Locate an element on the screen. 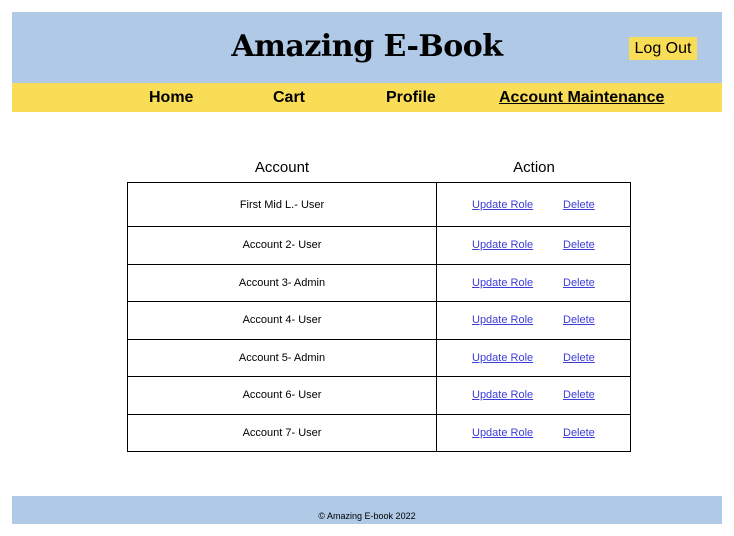 The width and height of the screenshot is (734, 536). account-cell: Account 2- User is located at coordinates (282, 245).